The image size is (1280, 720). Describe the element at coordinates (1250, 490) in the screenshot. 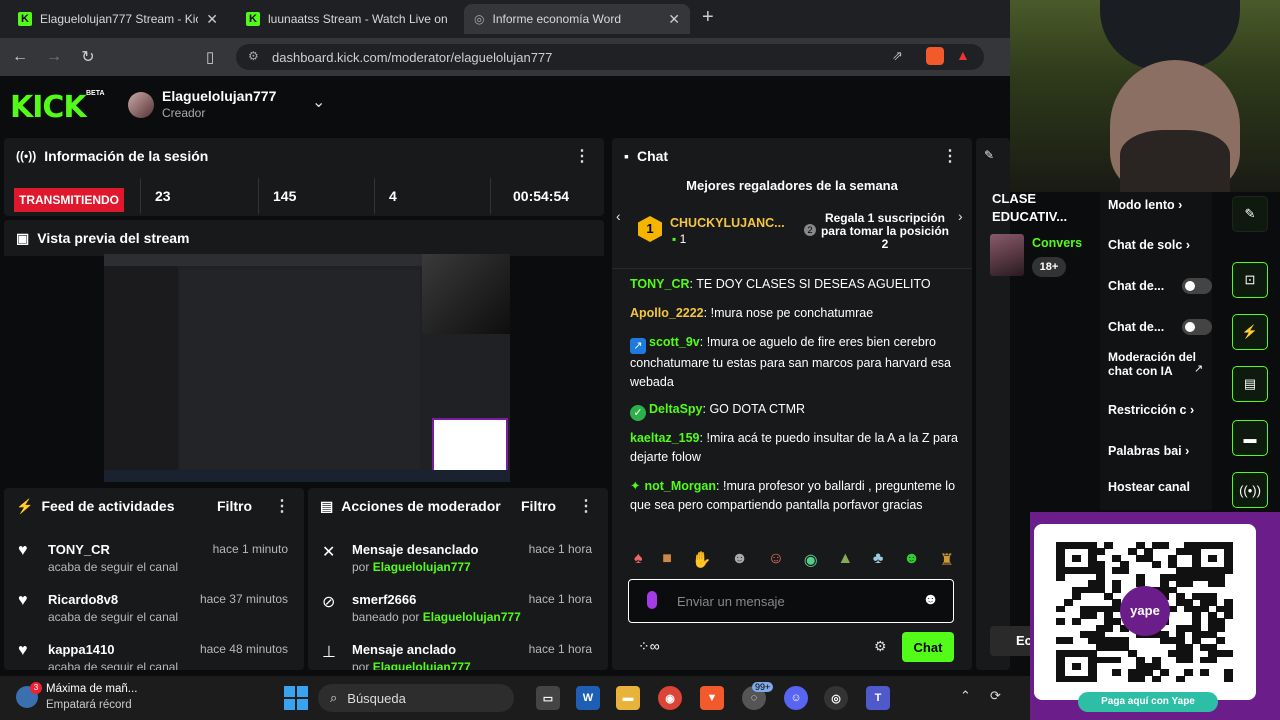

I see `broadcast-tool-icon: ((•))` at that location.